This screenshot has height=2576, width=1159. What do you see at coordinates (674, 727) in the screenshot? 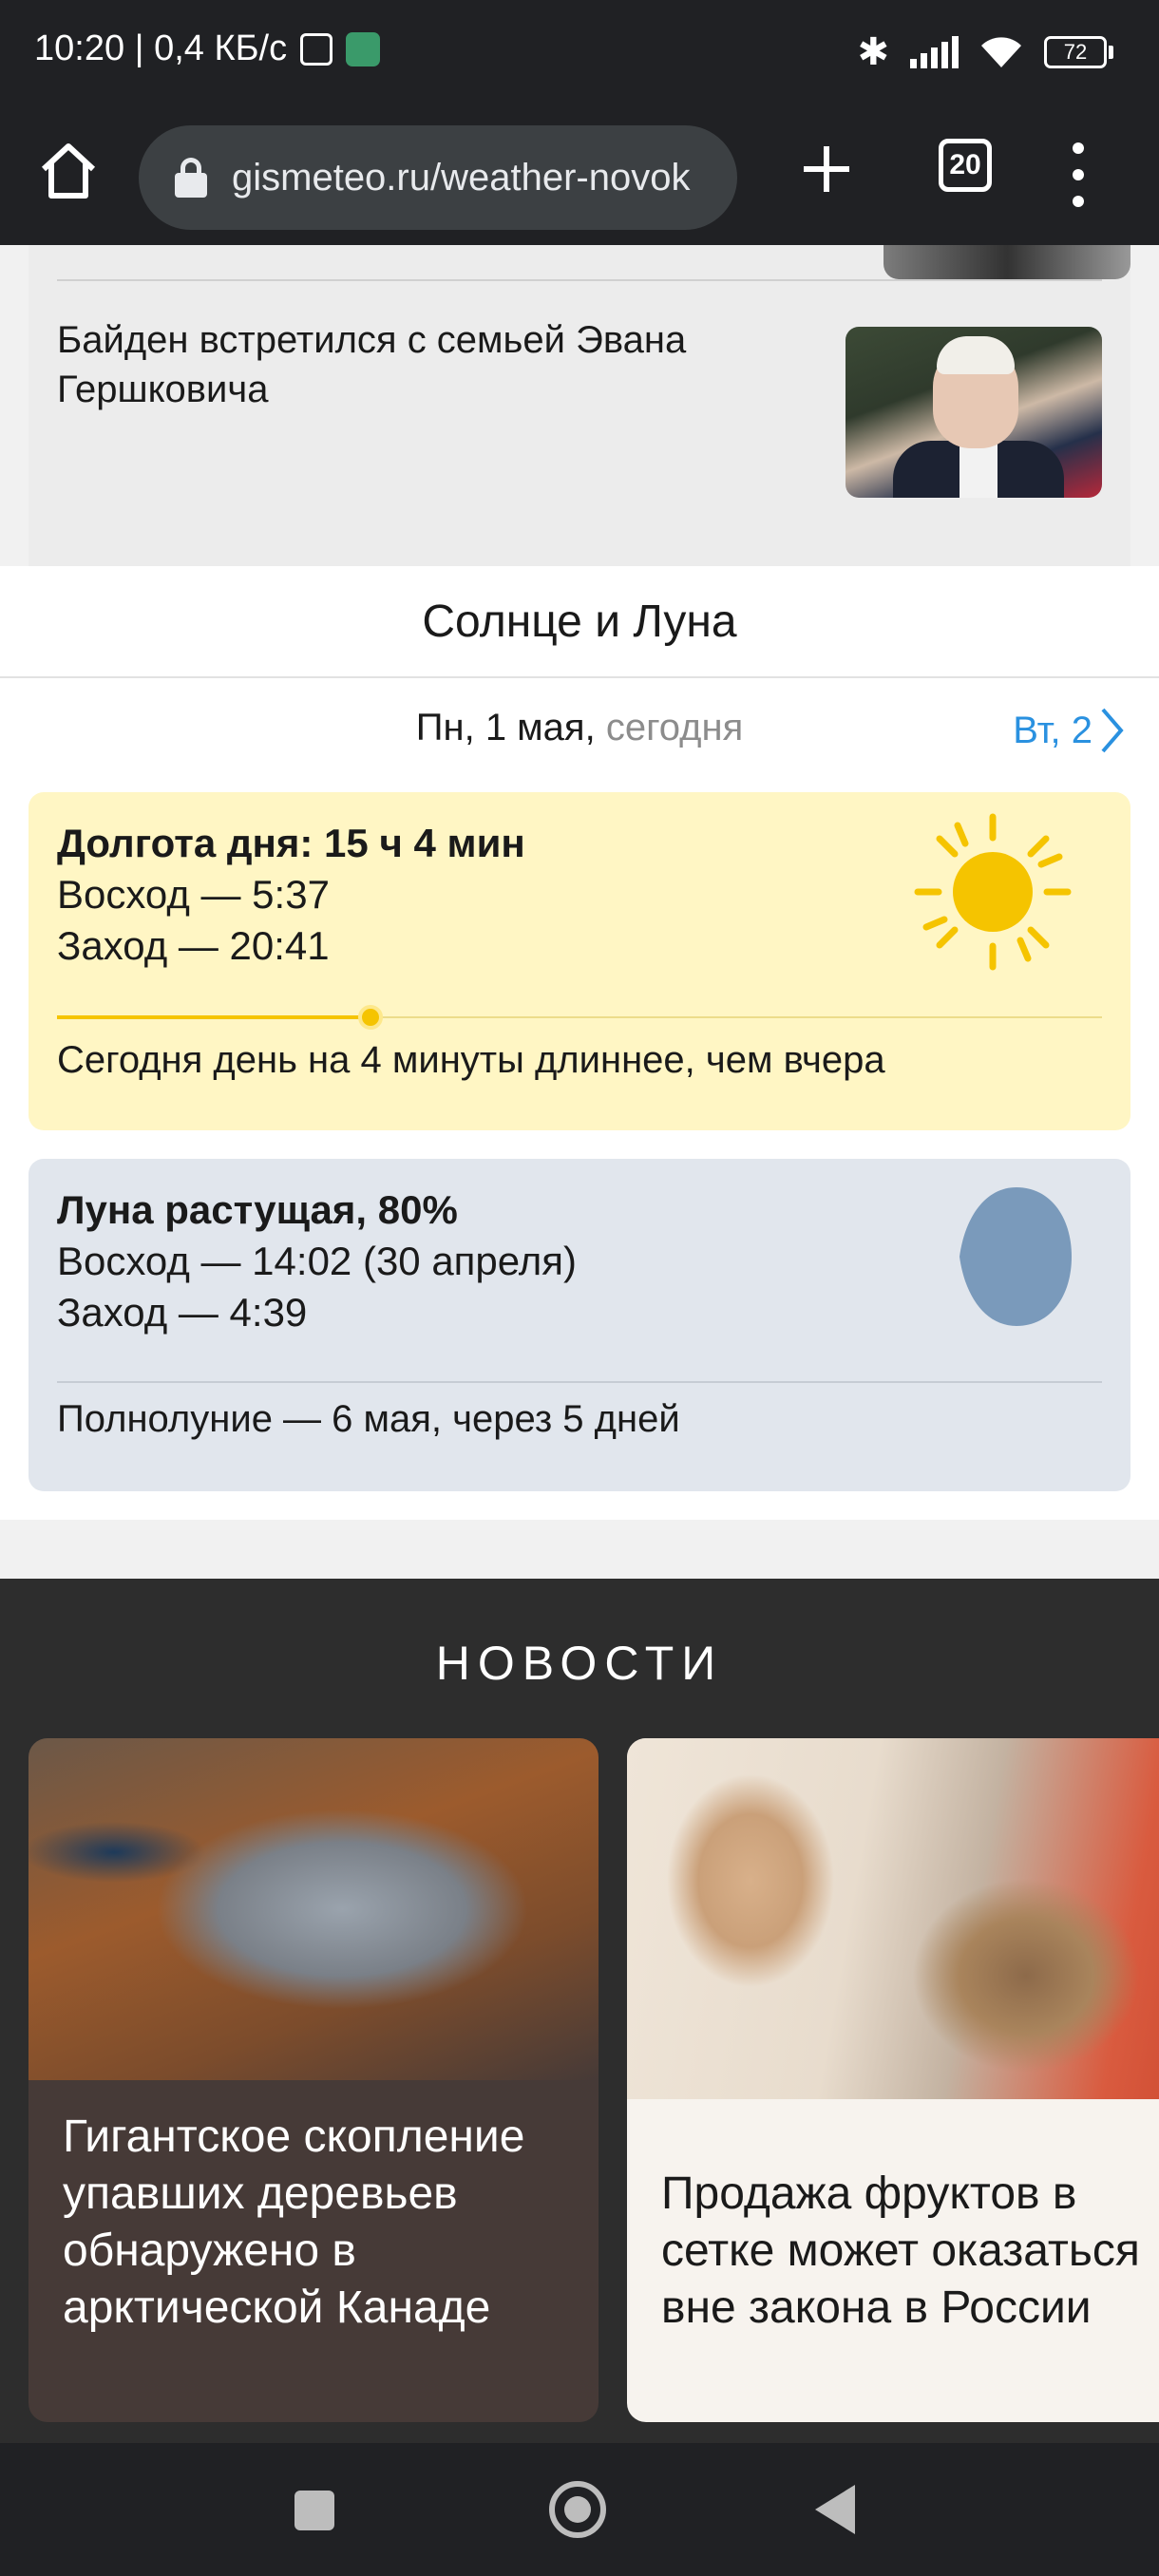
I see `date-today-label: сегодня` at bounding box center [674, 727].